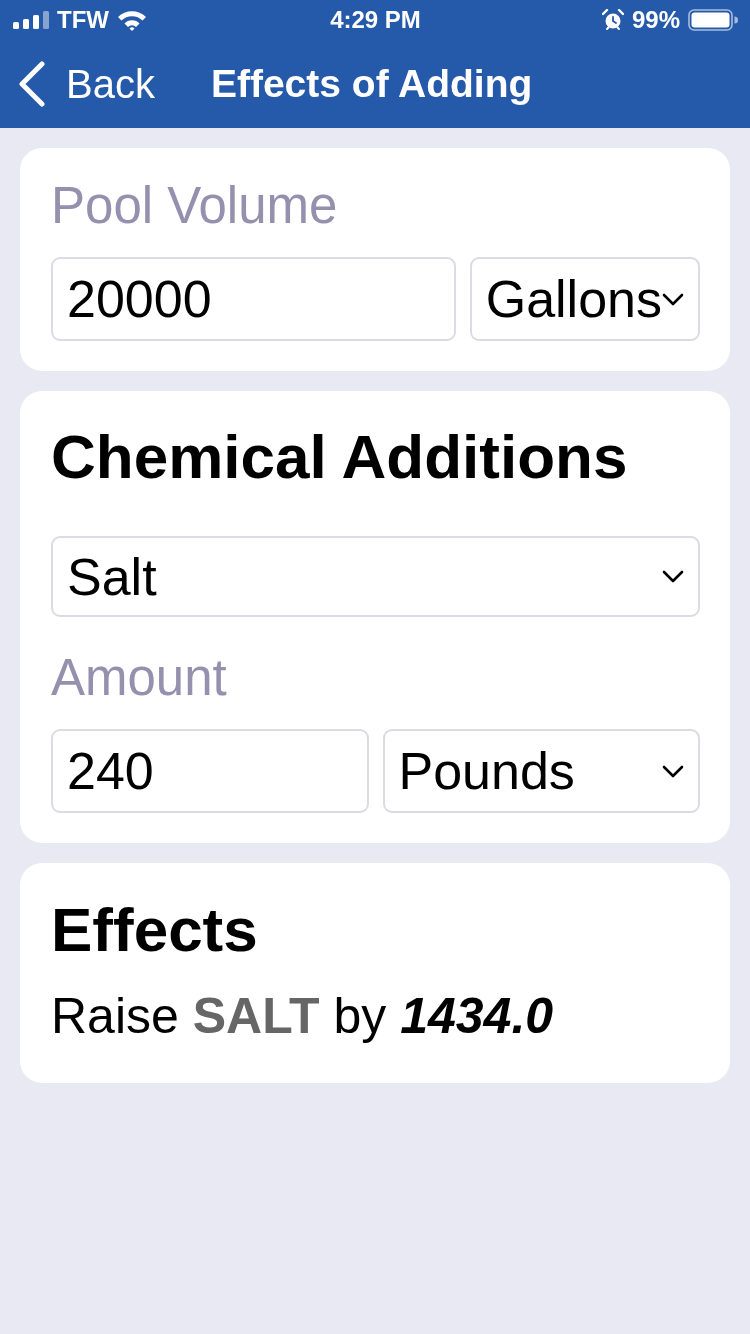 Image resolution: width=750 pixels, height=1334 pixels. What do you see at coordinates (655, 20) in the screenshot?
I see `battery-percent-text: 99%` at bounding box center [655, 20].